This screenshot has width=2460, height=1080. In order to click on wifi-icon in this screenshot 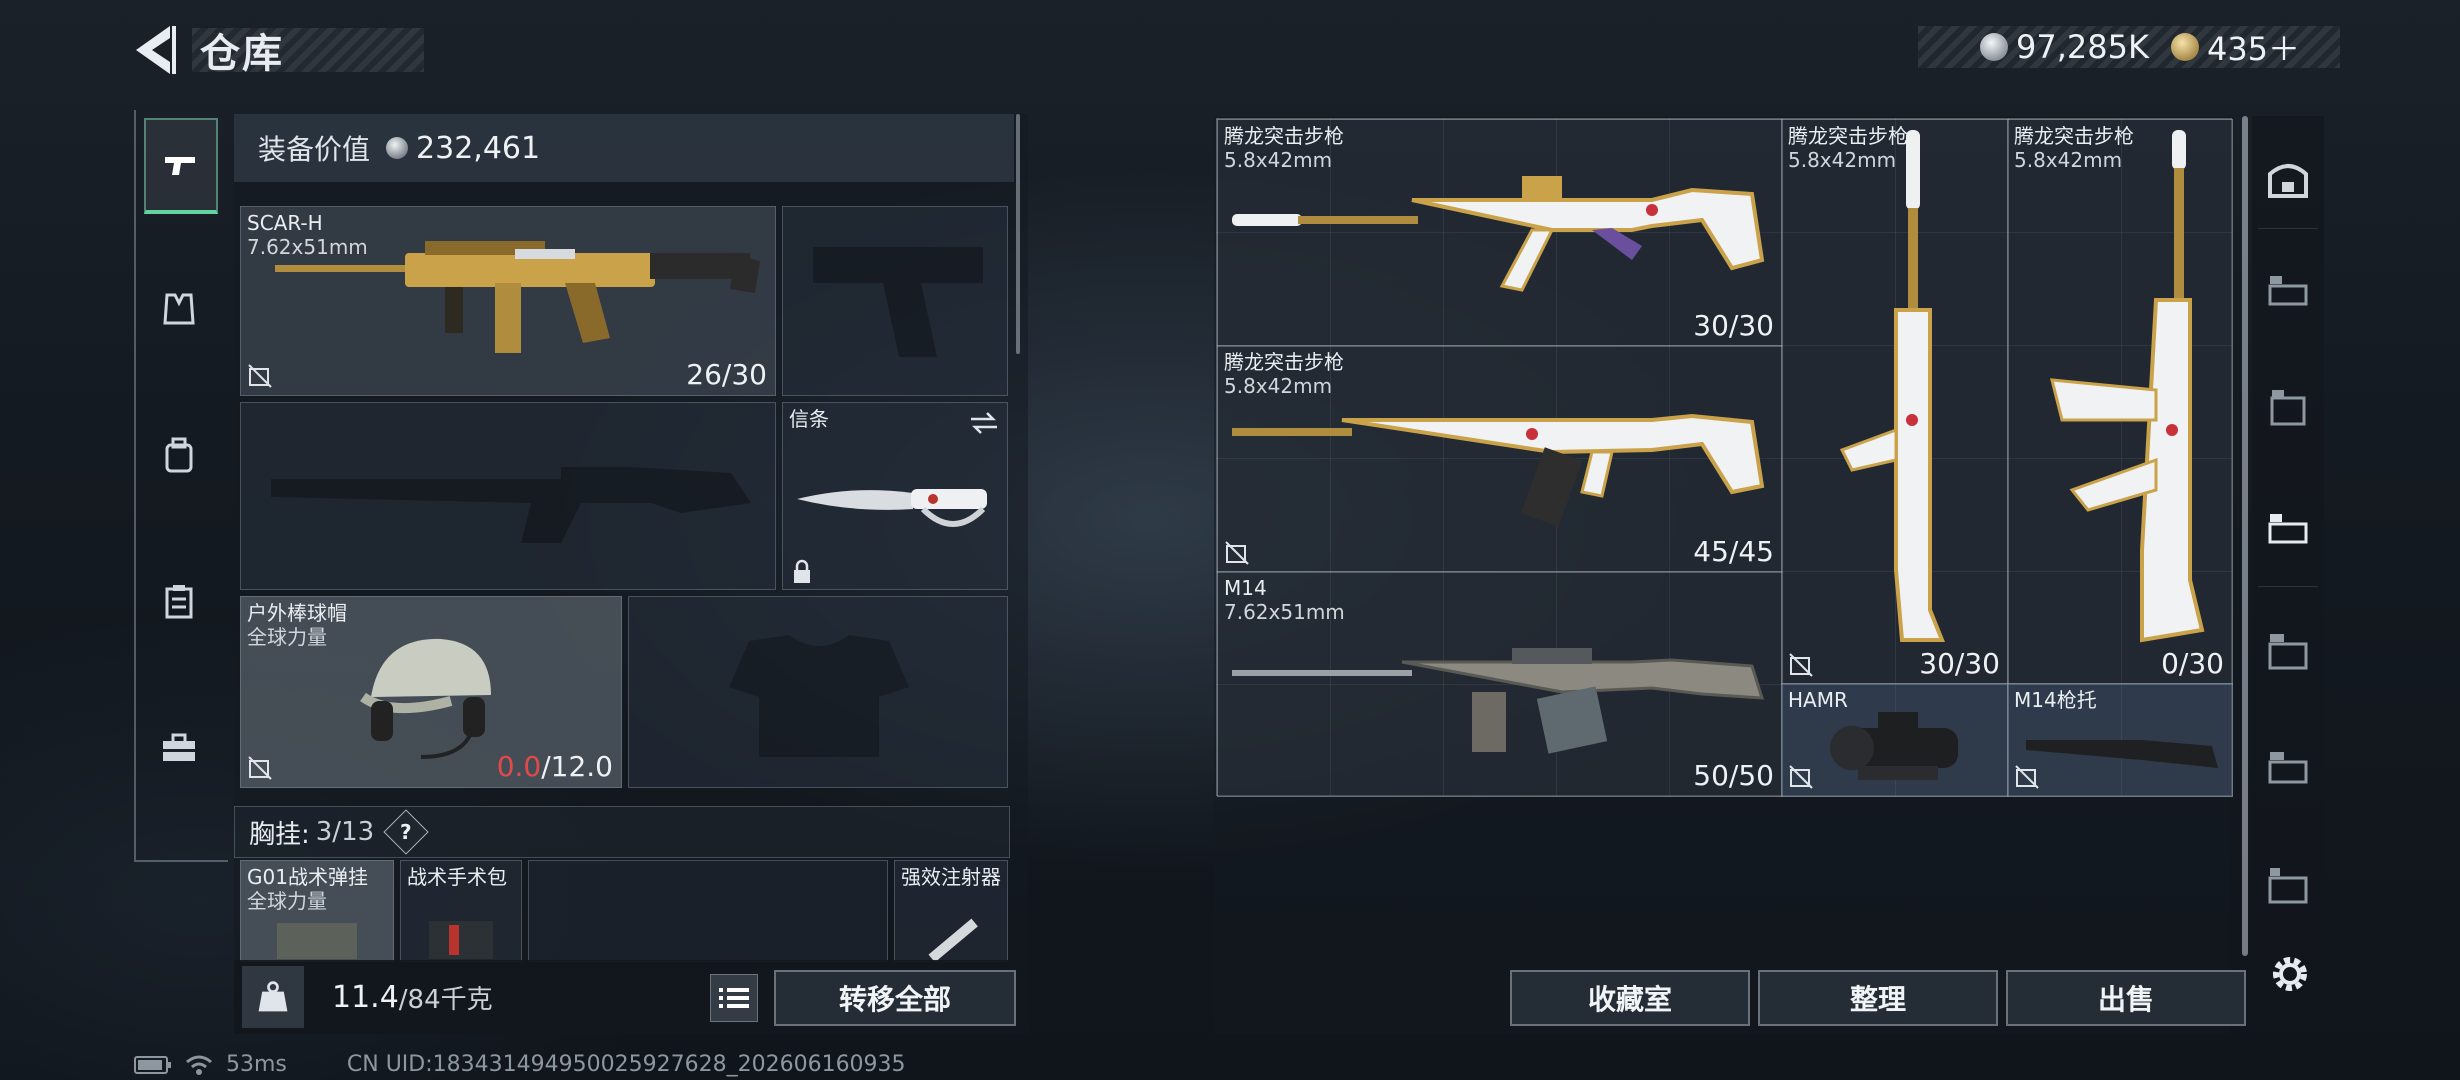, I will do `click(199, 1065)`.